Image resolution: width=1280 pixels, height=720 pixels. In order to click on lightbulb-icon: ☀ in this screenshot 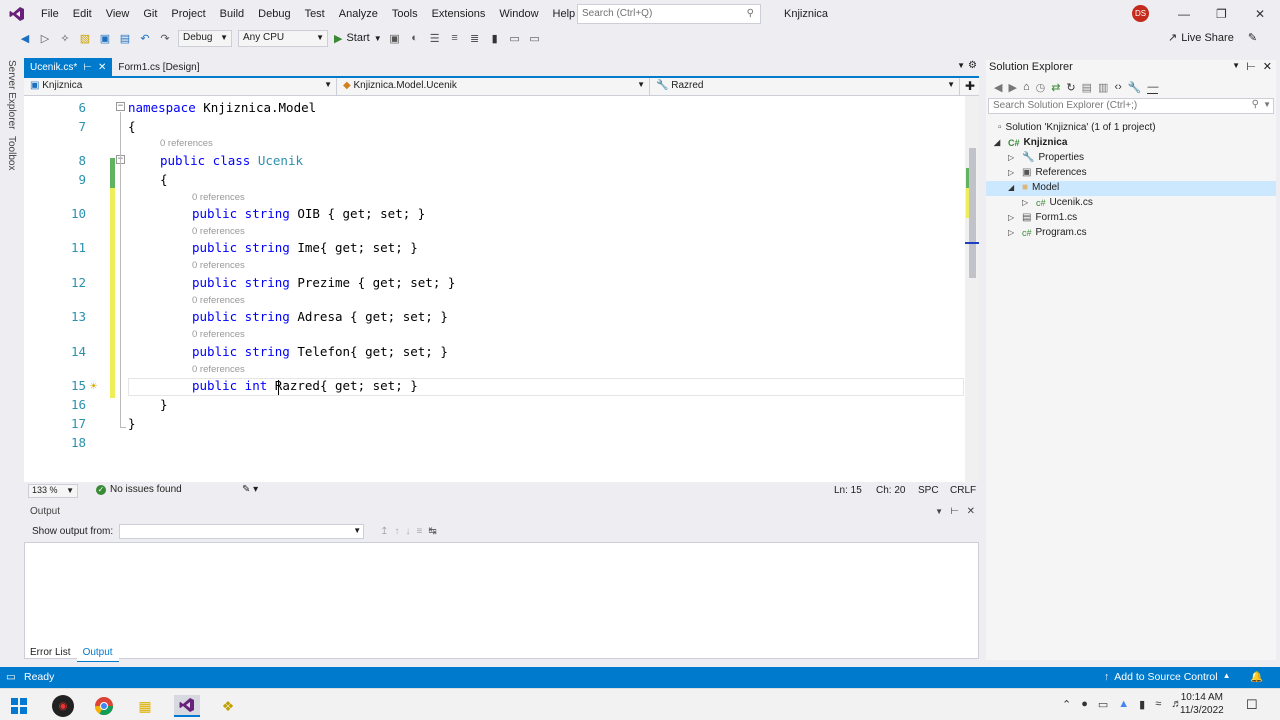, I will do `click(93, 386)`.